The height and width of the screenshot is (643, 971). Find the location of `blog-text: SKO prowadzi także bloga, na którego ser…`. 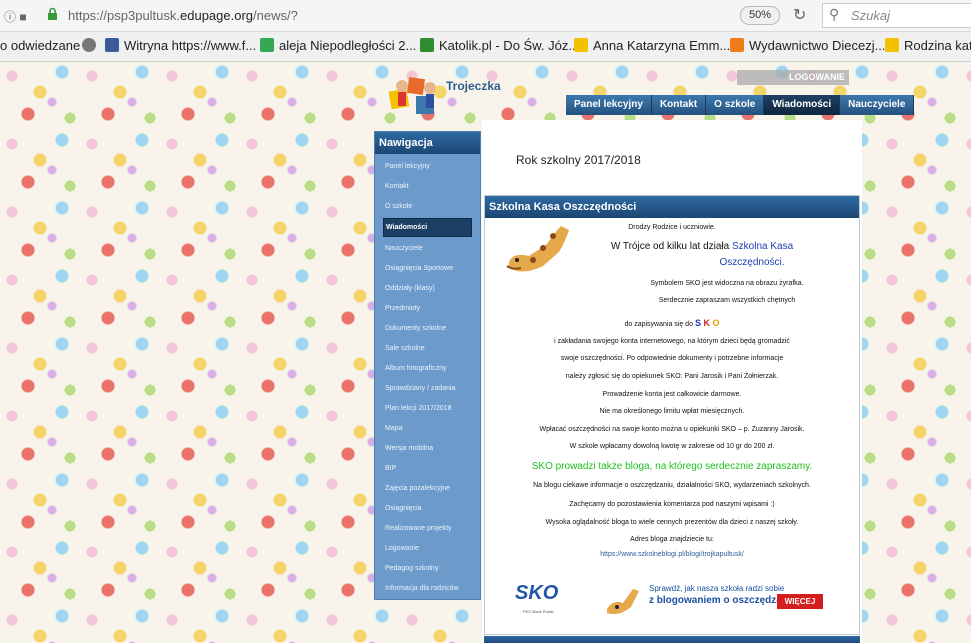

blog-text: SKO prowadzi także bloga, na którego ser… is located at coordinates (672, 466).